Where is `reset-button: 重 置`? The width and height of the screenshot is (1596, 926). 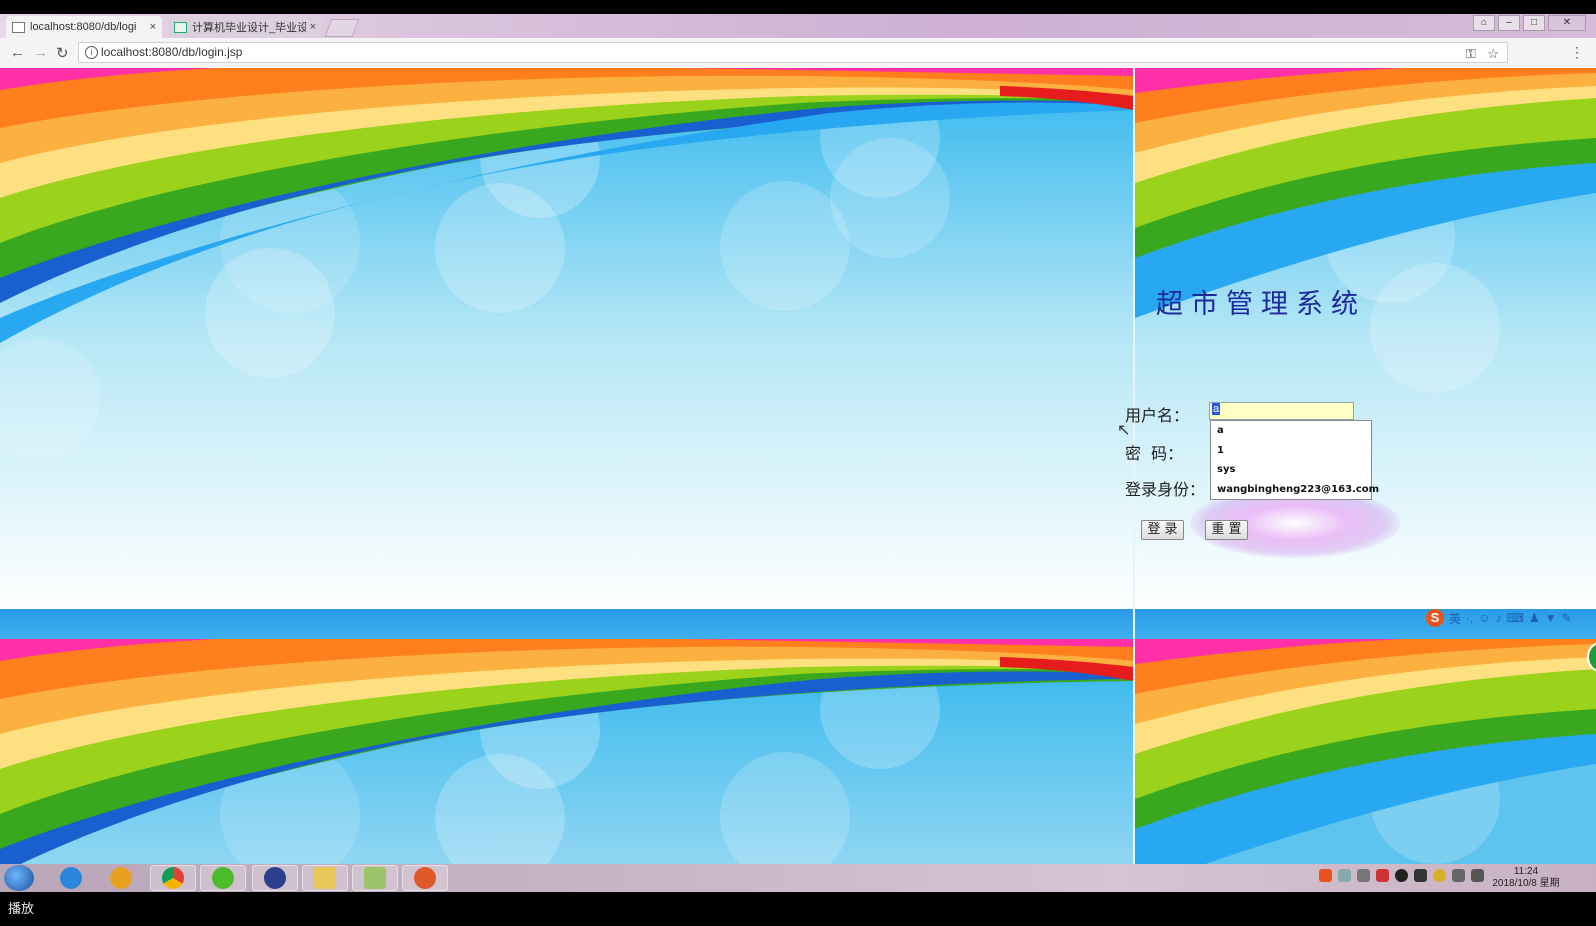
reset-button: 重 置 is located at coordinates (1226, 530).